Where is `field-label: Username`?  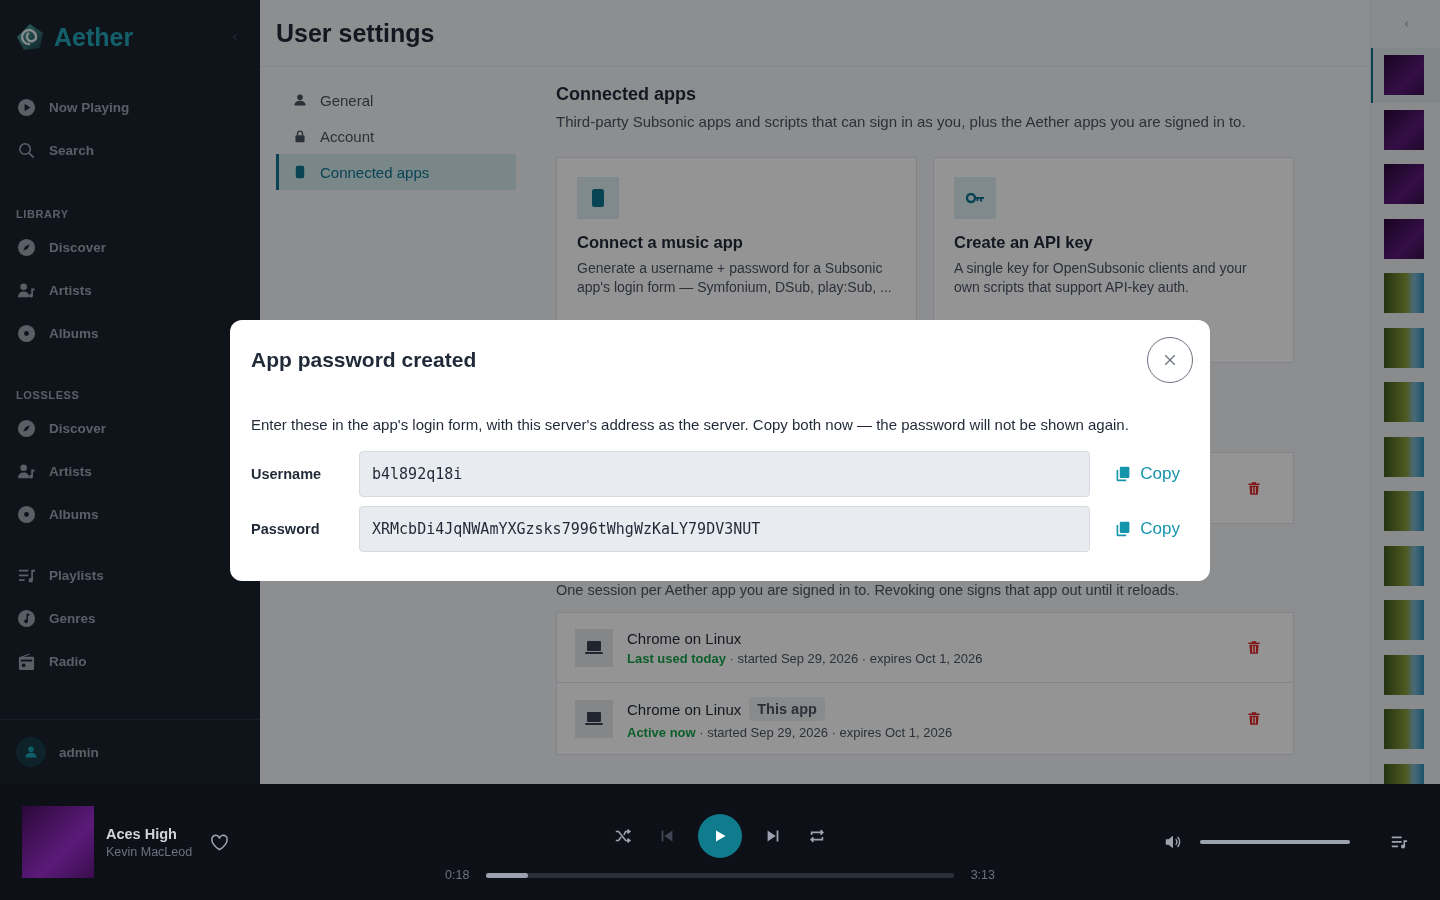 field-label: Username is located at coordinates (287, 474).